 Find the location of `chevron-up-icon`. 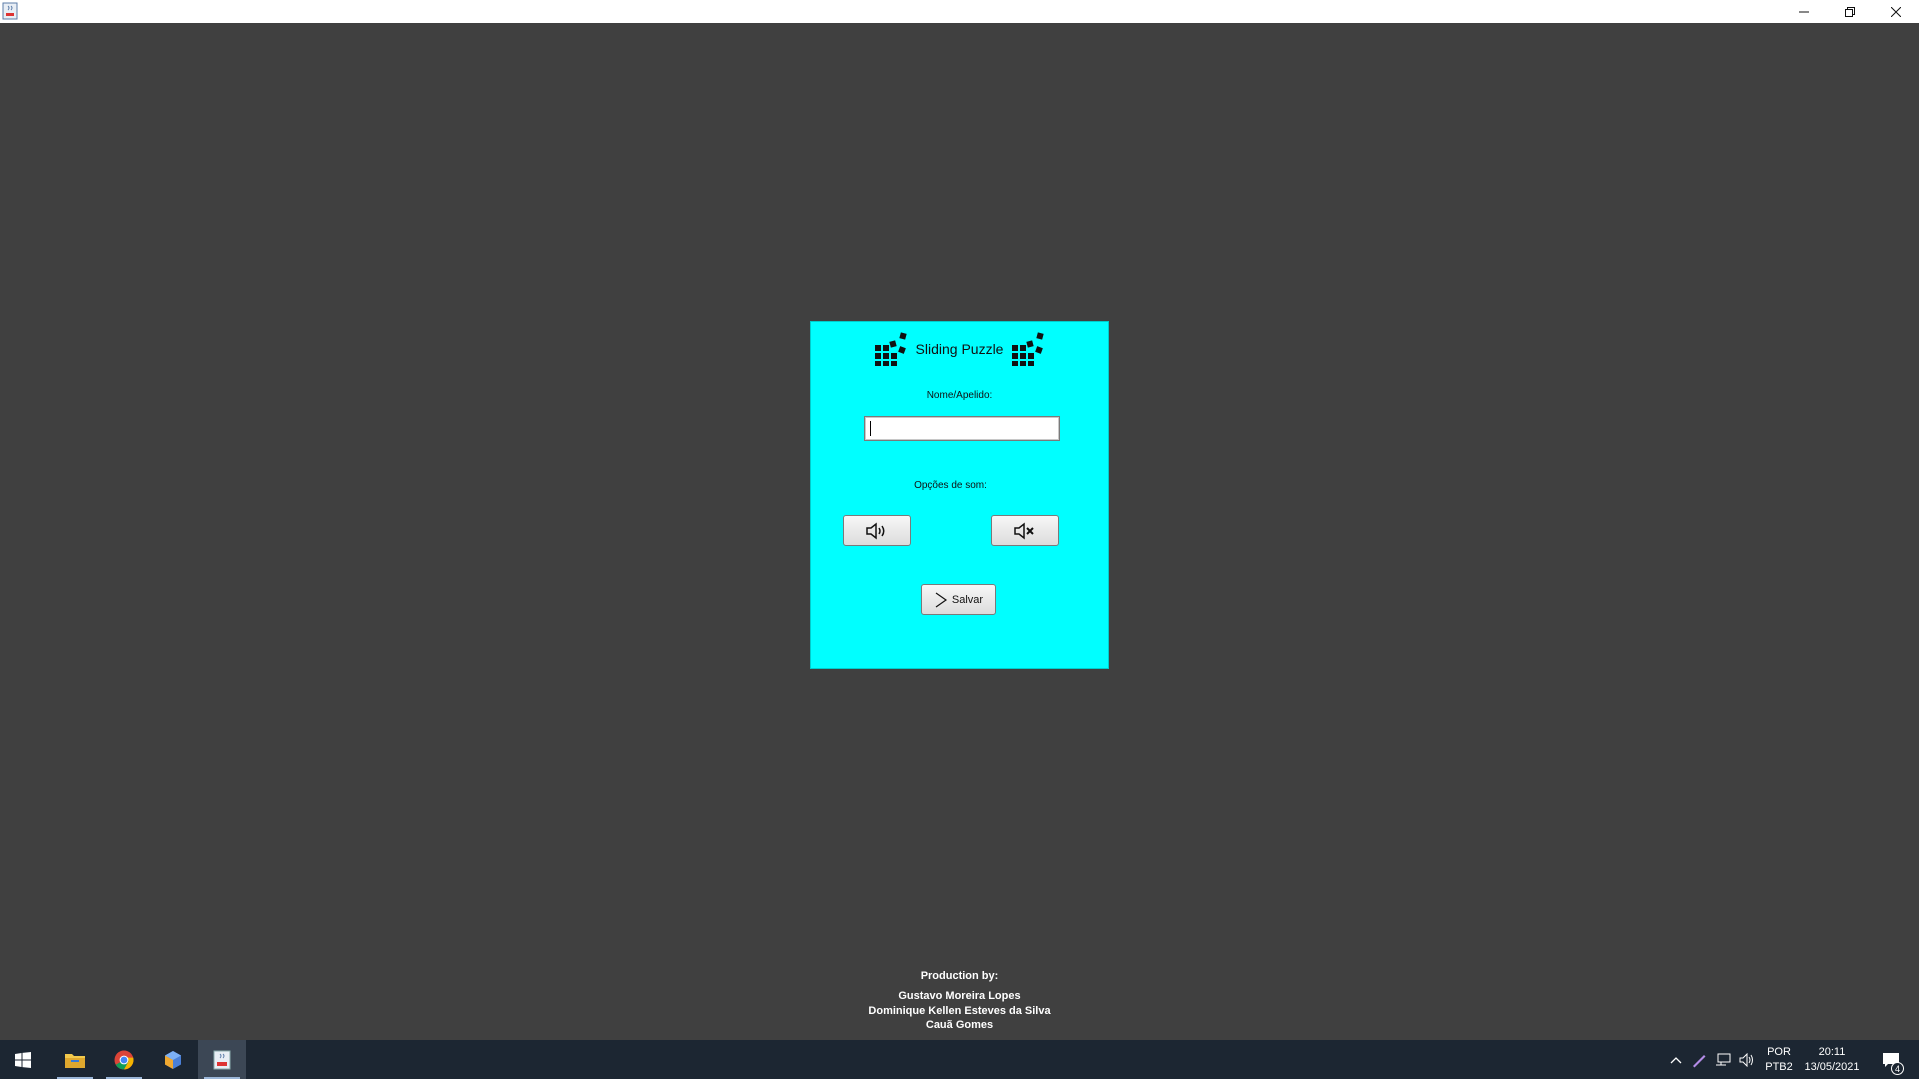

chevron-up-icon is located at coordinates (1676, 1059).